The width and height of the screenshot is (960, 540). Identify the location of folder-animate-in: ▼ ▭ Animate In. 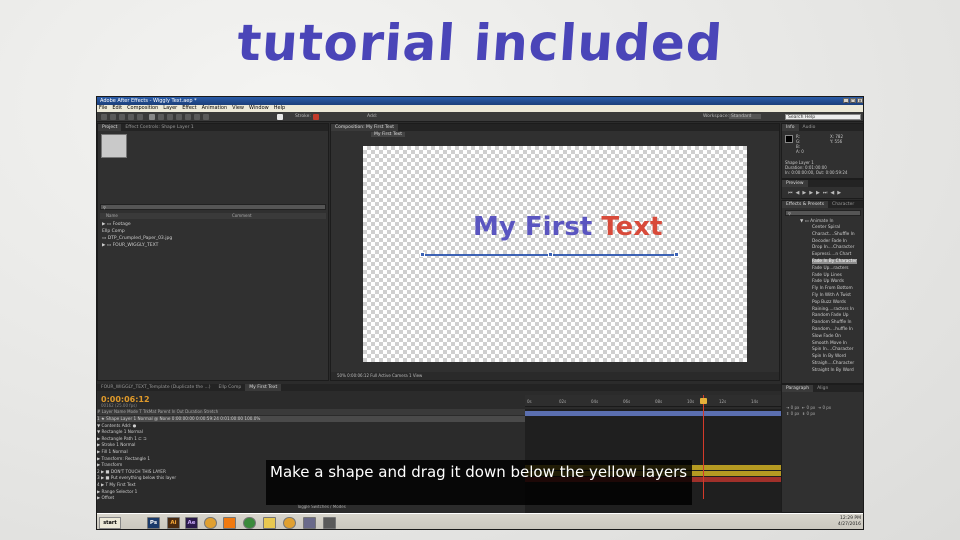
(816, 221).